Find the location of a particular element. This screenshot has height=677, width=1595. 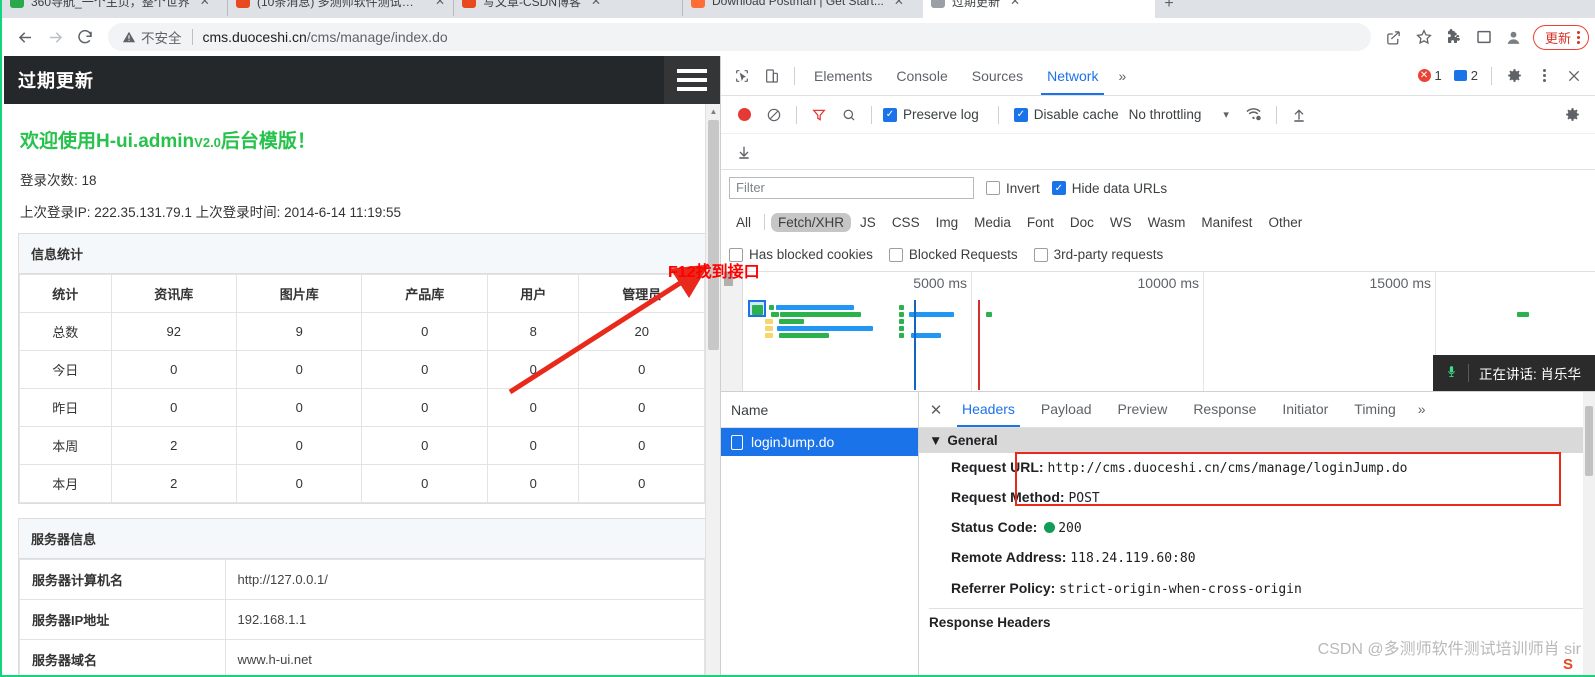

checkbox-3rd-party-requests: 3rd-party requests is located at coordinates (1098, 254).